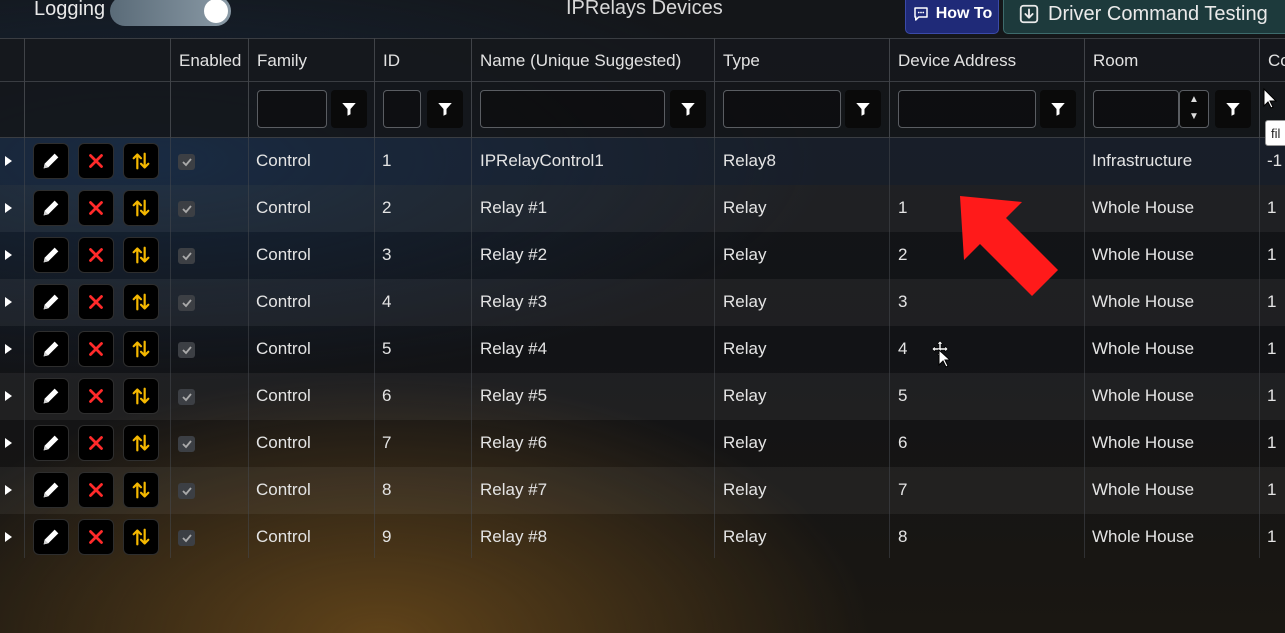 The height and width of the screenshot is (633, 1285). Describe the element at coordinates (957, 60) in the screenshot. I see `header-device-address-label: Device Address` at that location.